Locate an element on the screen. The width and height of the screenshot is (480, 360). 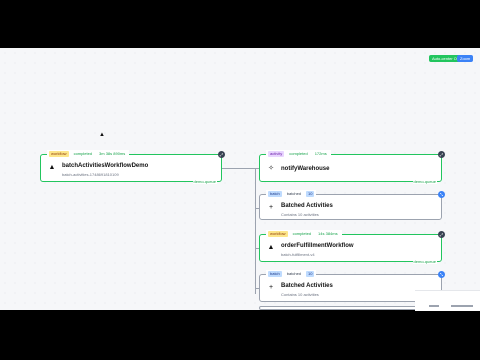
node-duration: 3m 38s 890ms is located at coordinates (112, 153).